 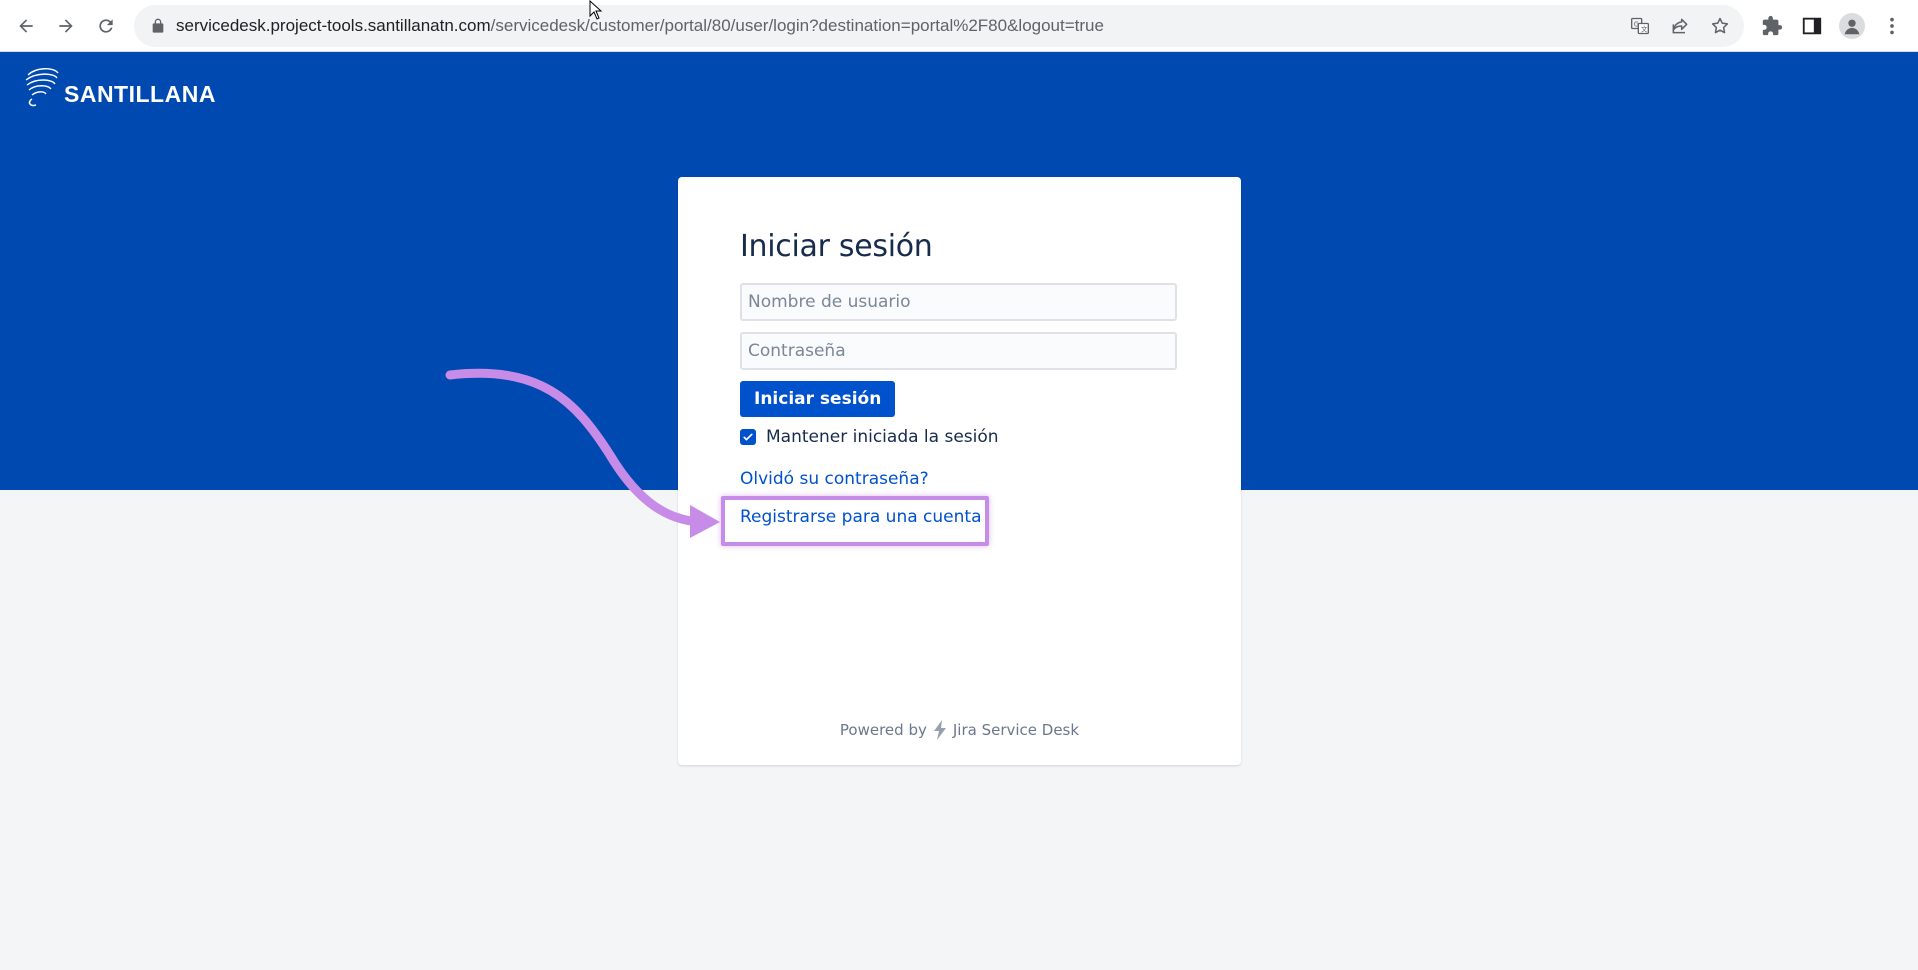 I want to click on menu-kebab-icon, so click(x=1892, y=26).